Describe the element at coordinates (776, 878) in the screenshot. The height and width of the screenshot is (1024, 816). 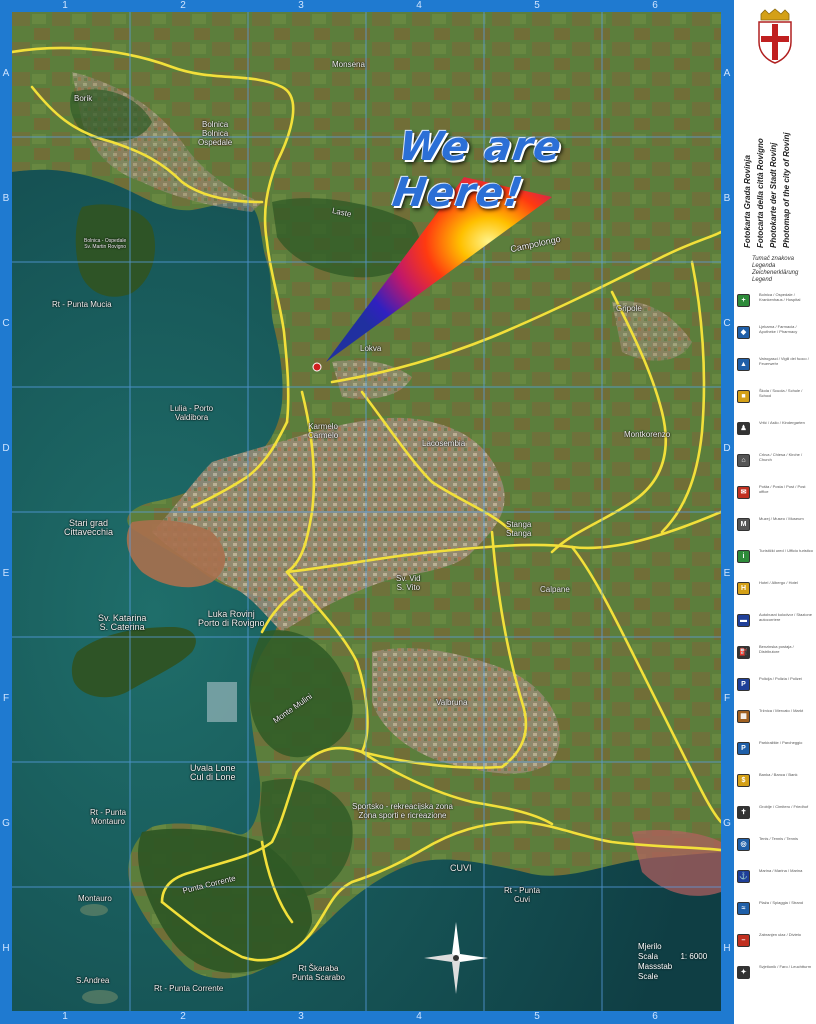
I see `legend-item: ⚓ Marina / Marina / Marina` at that location.